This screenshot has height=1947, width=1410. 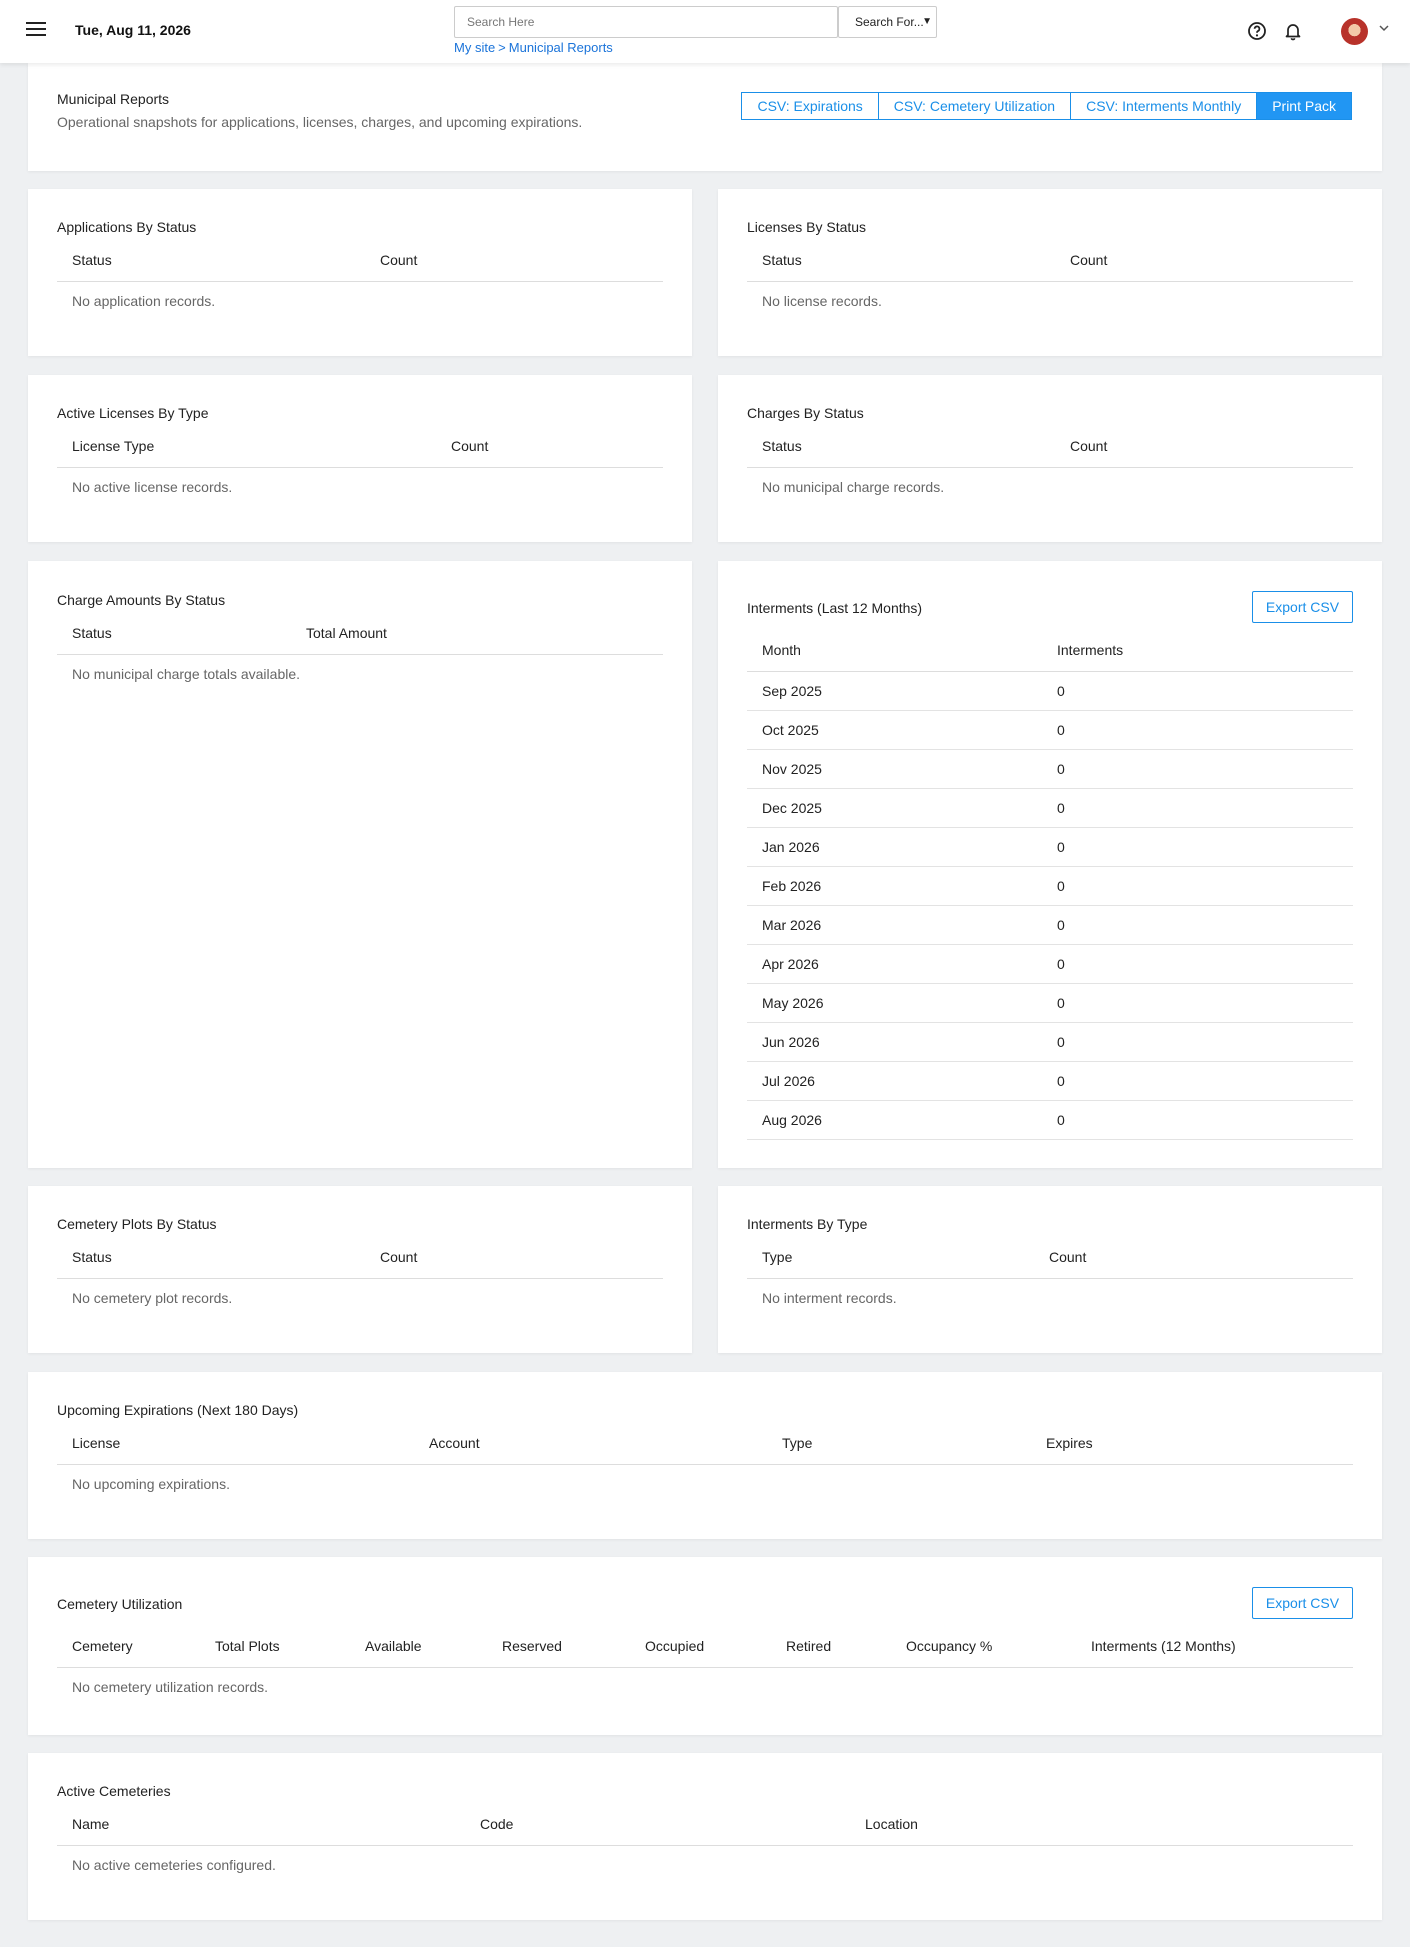 What do you see at coordinates (141, 600) in the screenshot?
I see `card-title: Charge Amounts By Status` at bounding box center [141, 600].